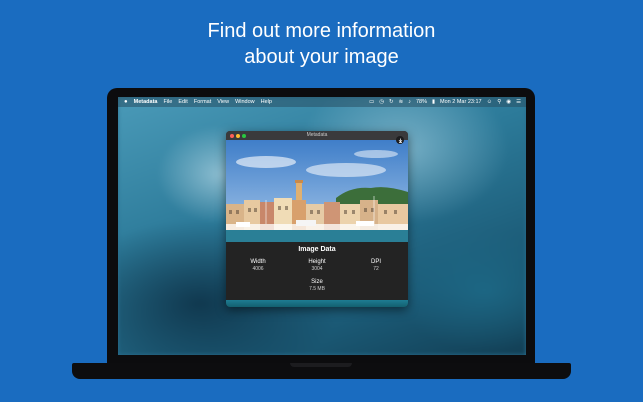  What do you see at coordinates (499, 102) in the screenshot?
I see `spotlight-search-icon: ⚲` at bounding box center [499, 102].